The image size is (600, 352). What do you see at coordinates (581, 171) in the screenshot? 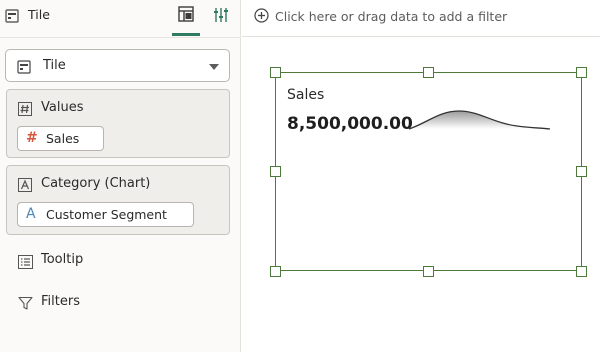
I see `resize-handle-right` at bounding box center [581, 171].